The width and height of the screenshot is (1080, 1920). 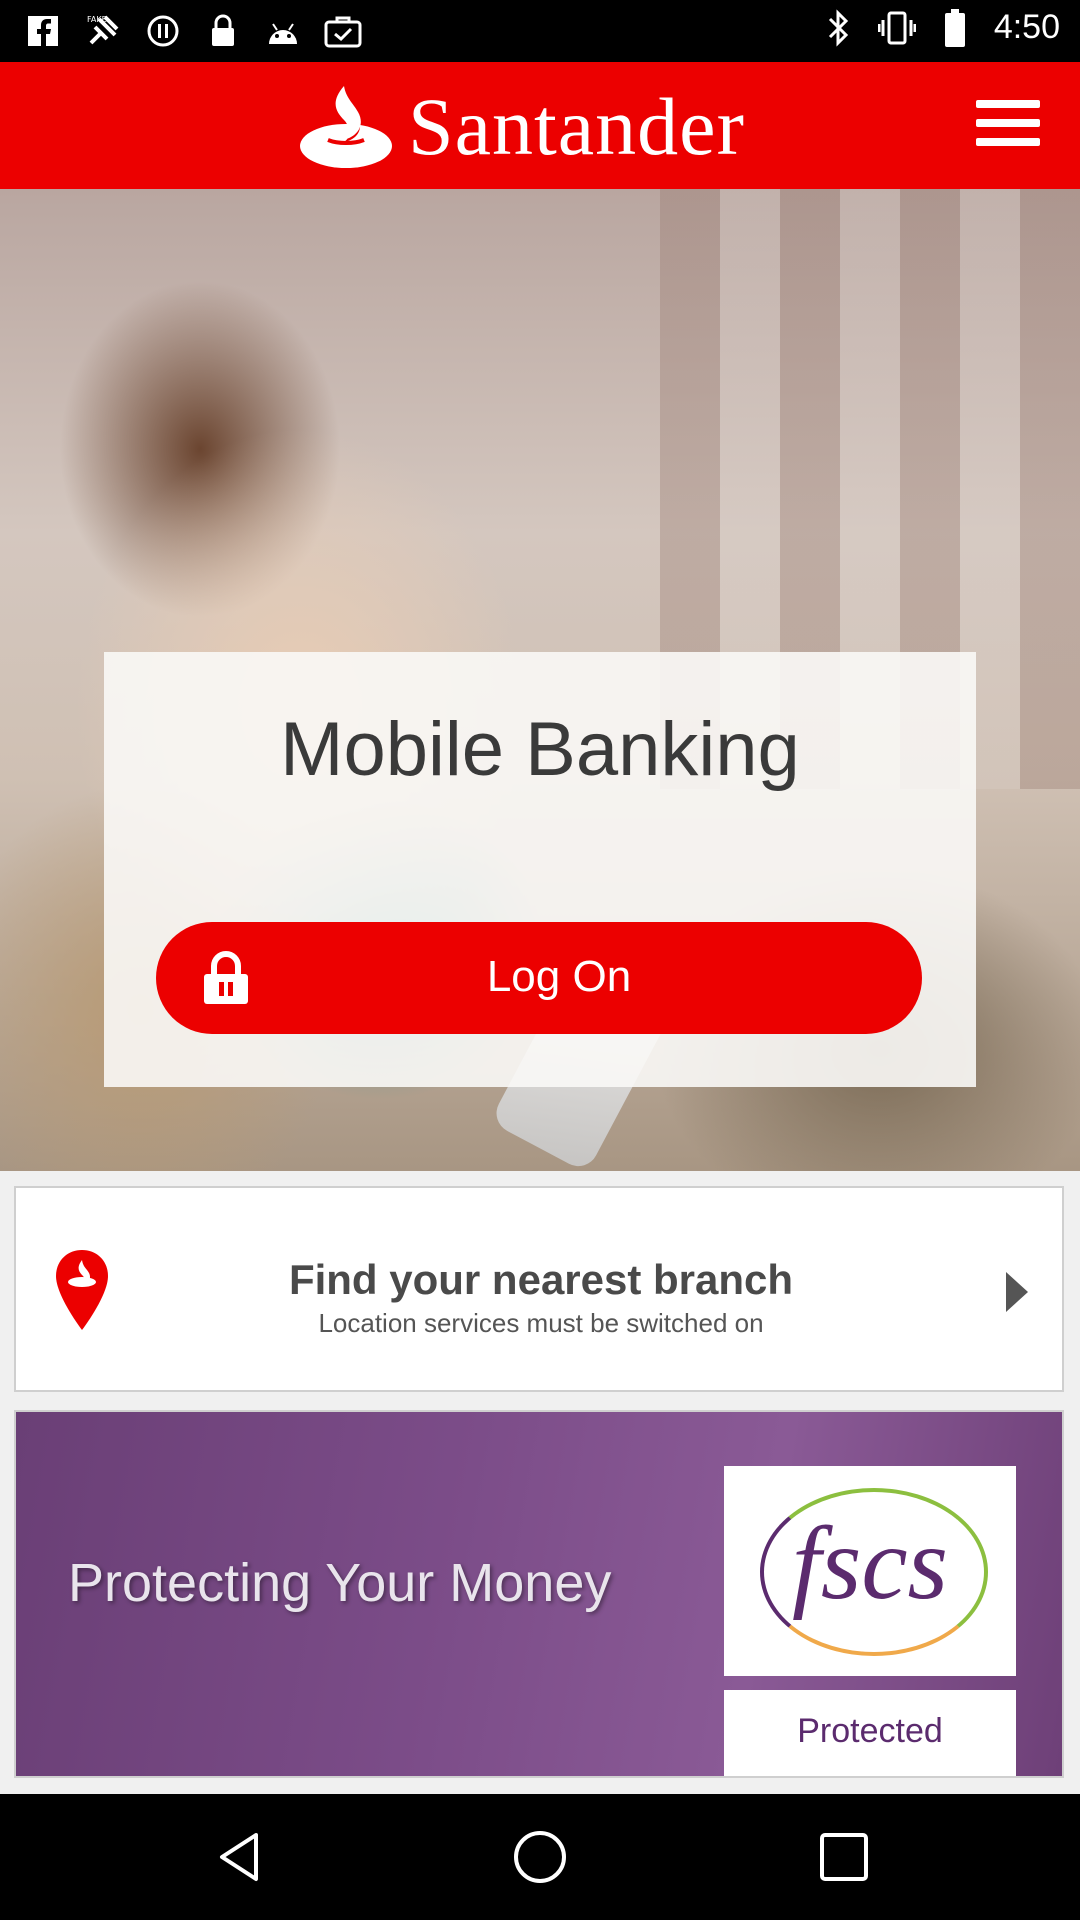 I want to click on santander-logo: Santander, so click(x=521, y=127).